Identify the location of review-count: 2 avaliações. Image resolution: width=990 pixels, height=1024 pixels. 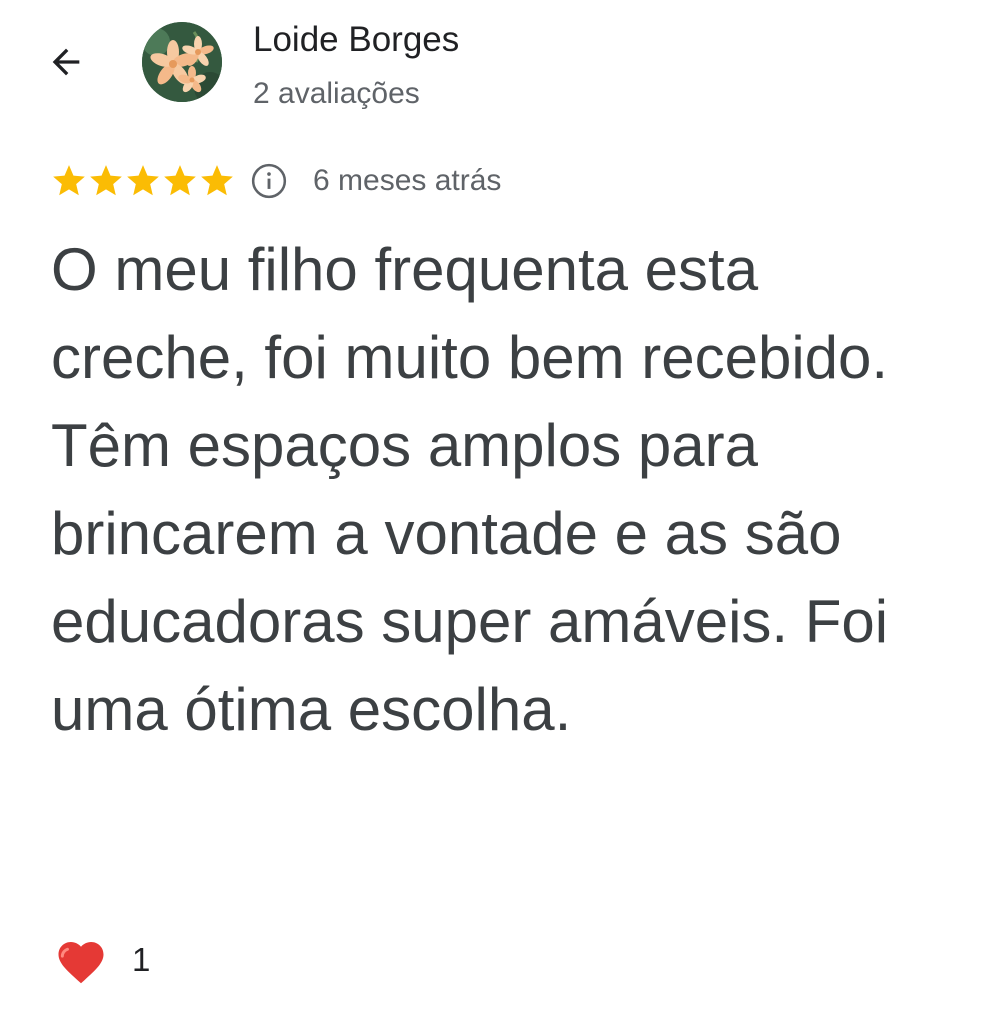
(336, 93).